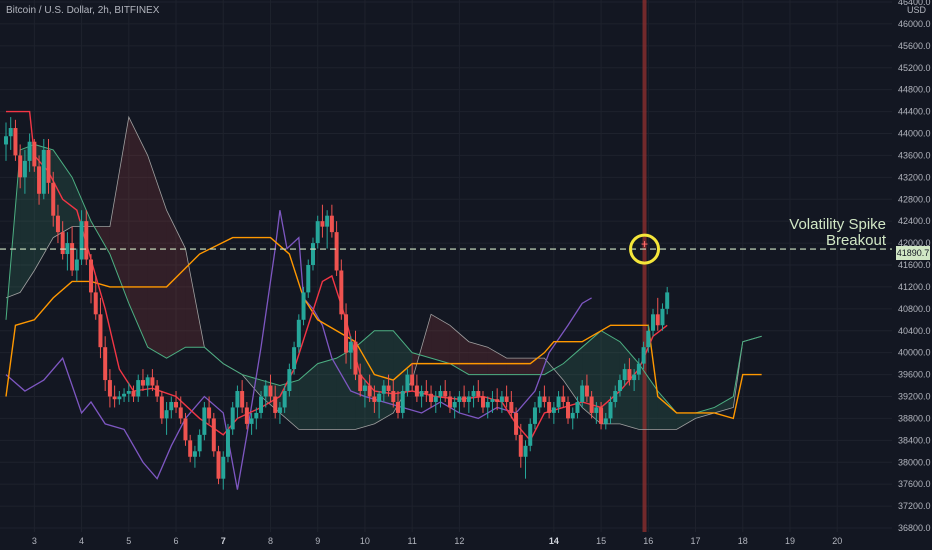  I want to click on time-tick-label-4: 7, so click(223, 541).